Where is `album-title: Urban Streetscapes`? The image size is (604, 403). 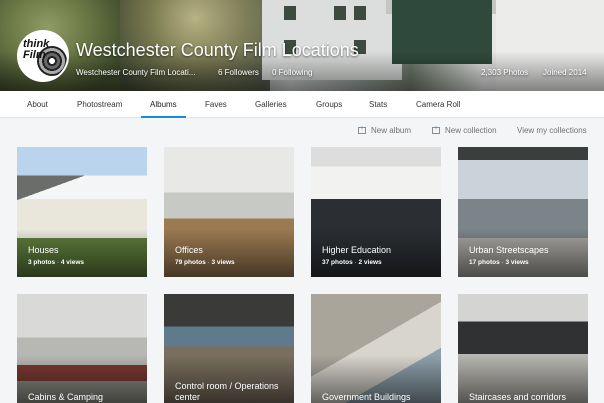 album-title: Urban Streetscapes is located at coordinates (509, 250).